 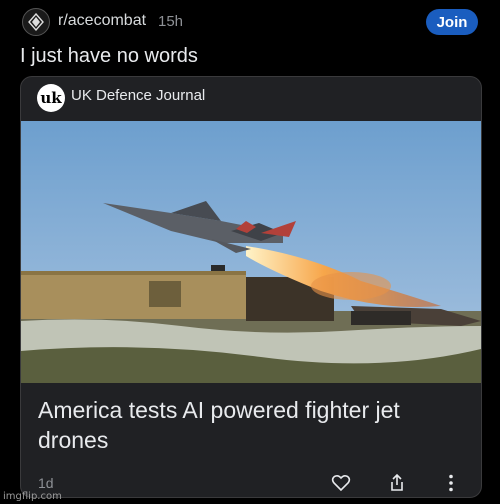 What do you see at coordinates (251, 99) in the screenshot?
I see `source-row: uk UK Defence Journal` at bounding box center [251, 99].